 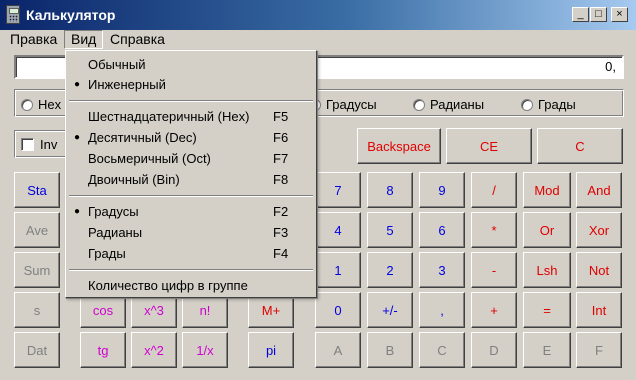 What do you see at coordinates (599, 350) in the screenshot?
I see `hex-f-button: F` at bounding box center [599, 350].